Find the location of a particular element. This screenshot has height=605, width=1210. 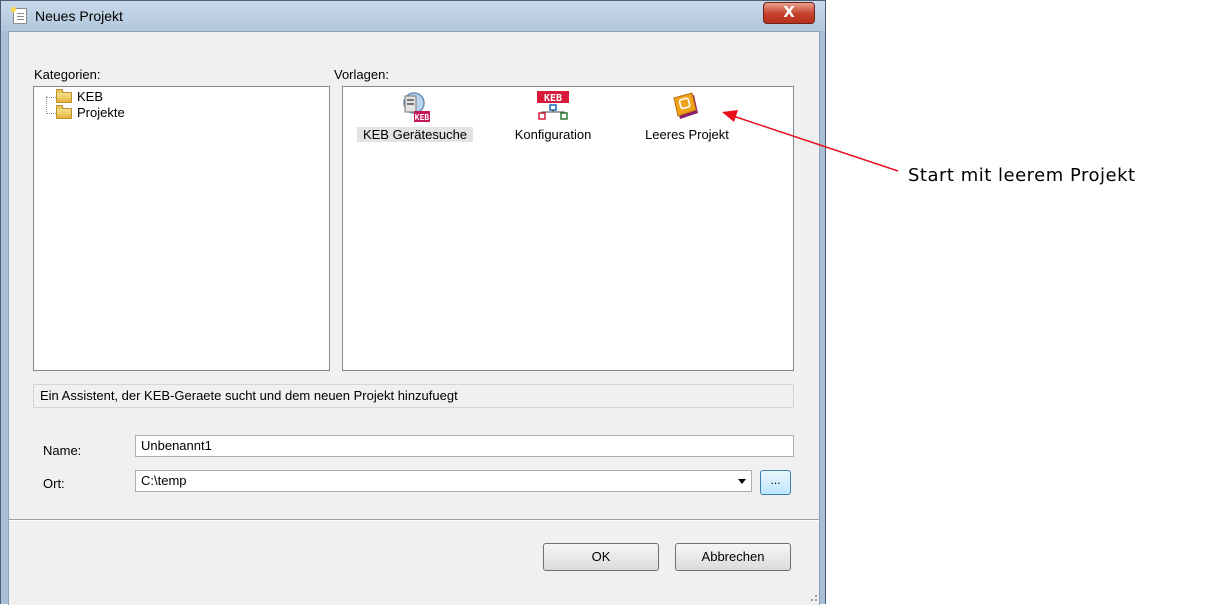

annotation-label: Start mit leerem Projekt is located at coordinates (1022, 175).